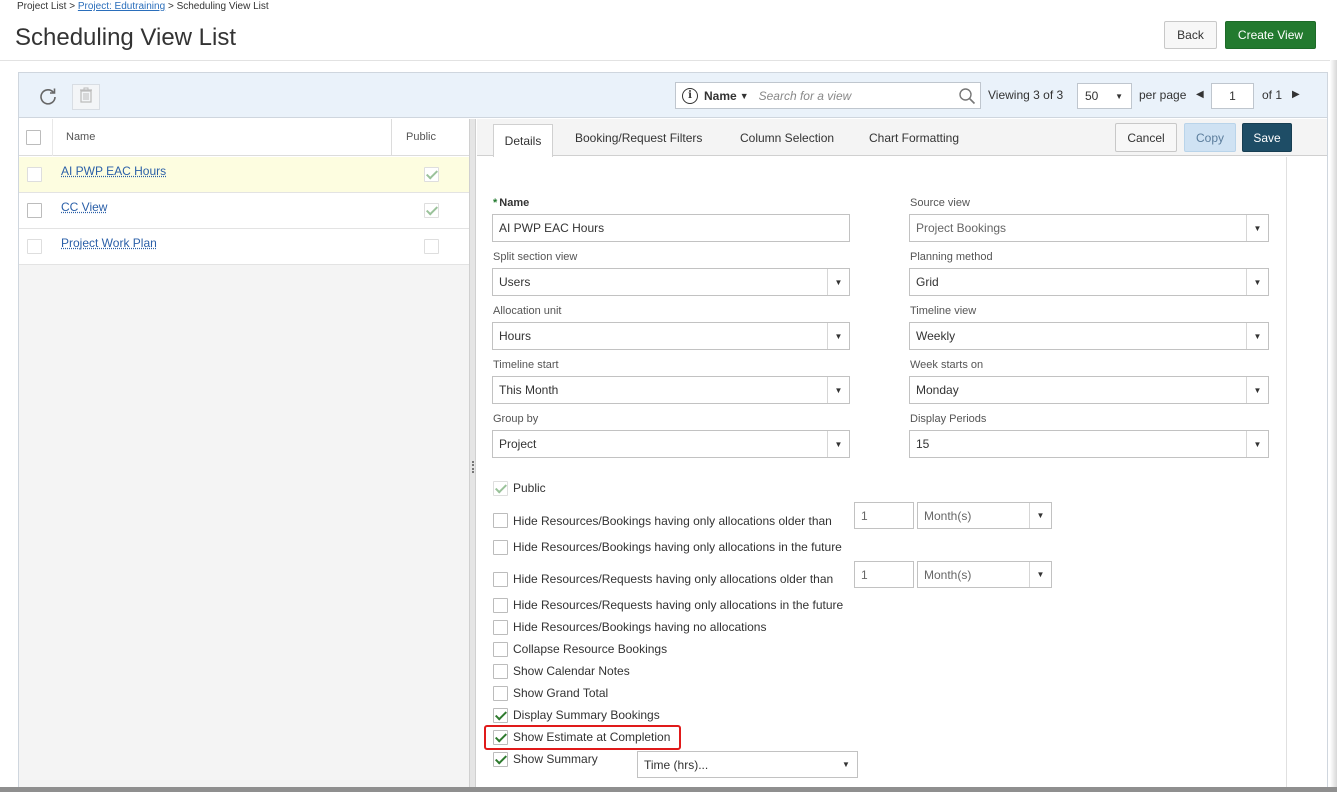 This screenshot has height=792, width=1337. What do you see at coordinates (884, 515) in the screenshot?
I see `hide-bookings-older-qty: 1` at bounding box center [884, 515].